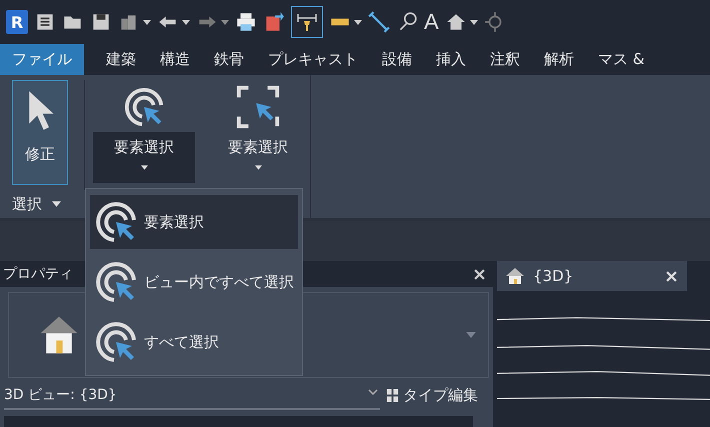  What do you see at coordinates (17, 22) in the screenshot?
I see `app-logo: R` at bounding box center [17, 22].